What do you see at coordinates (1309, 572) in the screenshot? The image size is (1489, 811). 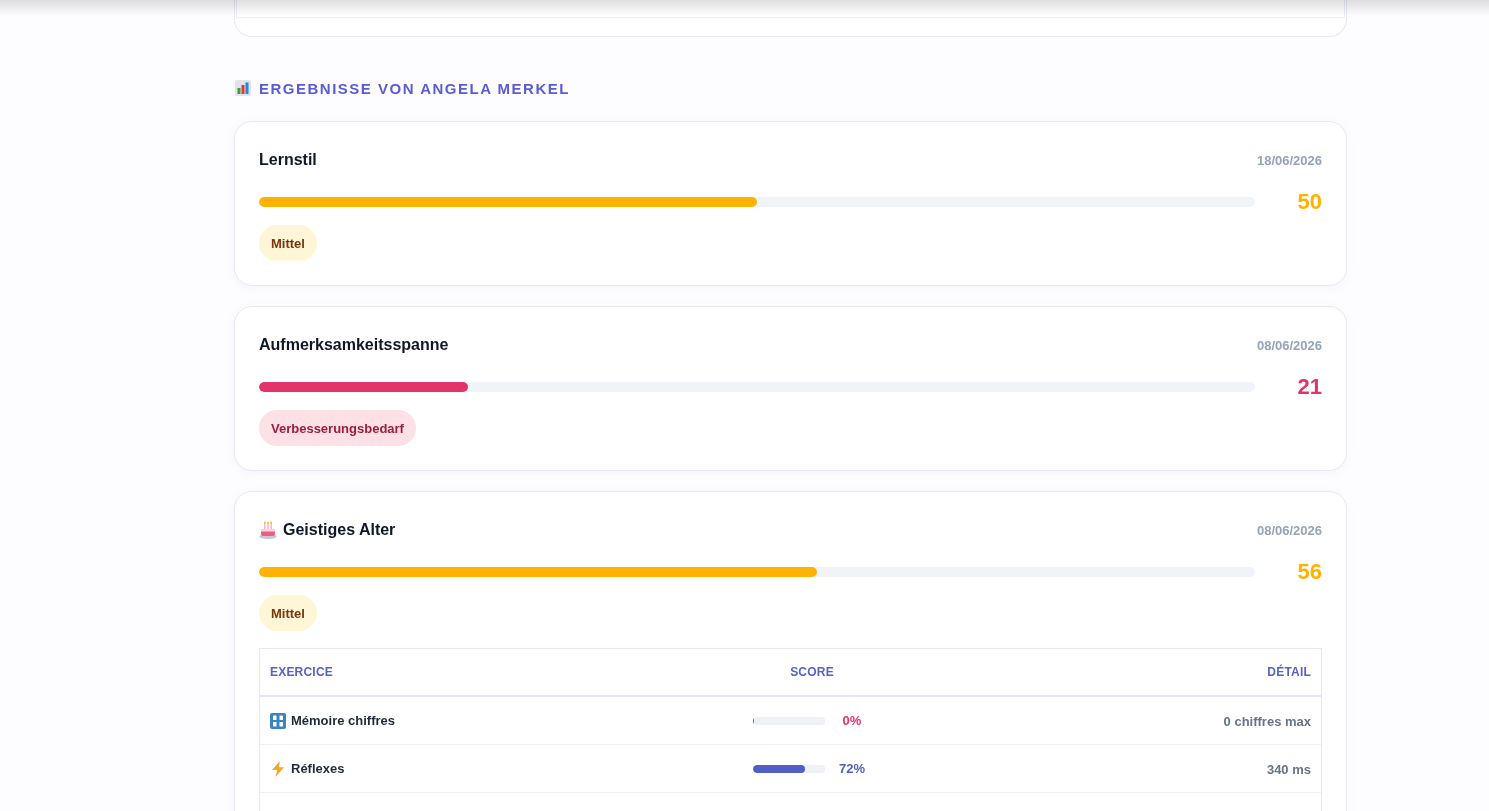 I see `result-score: 56` at bounding box center [1309, 572].